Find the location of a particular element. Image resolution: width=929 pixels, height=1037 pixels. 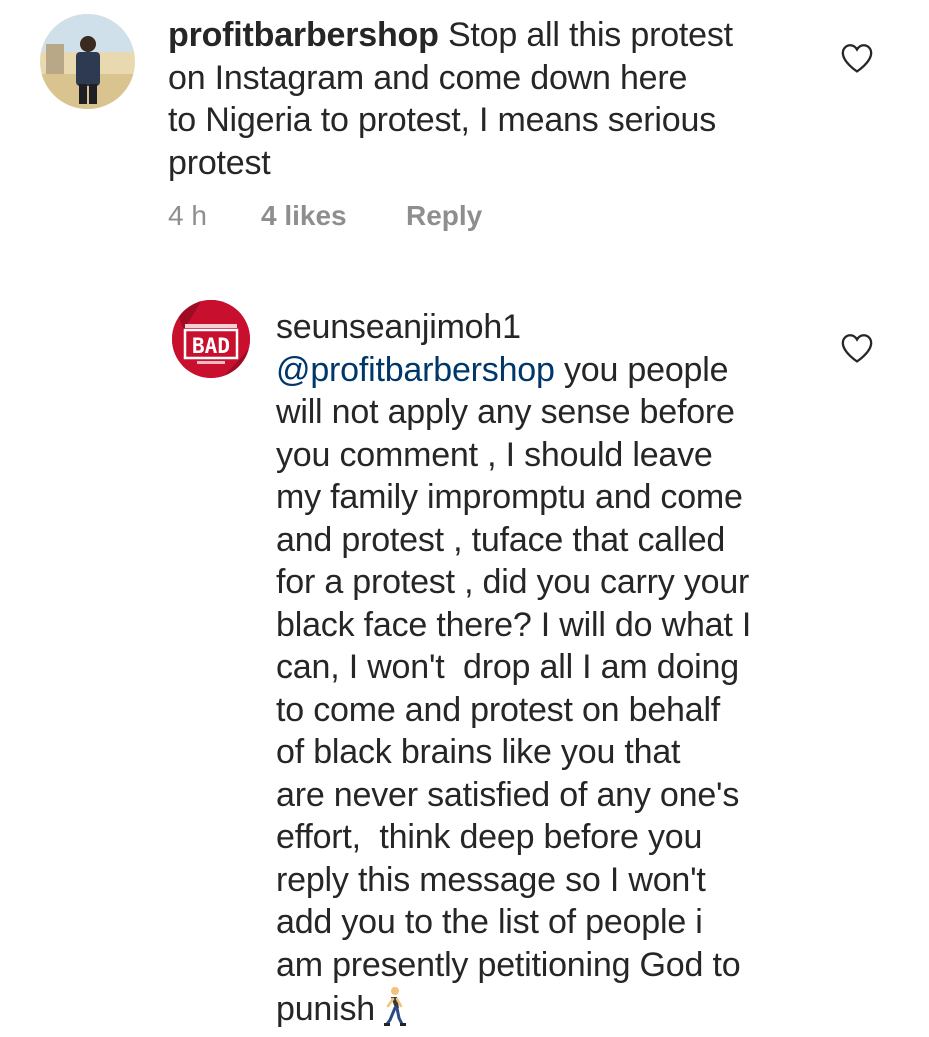

comment-meta: 4 h 4 likes Reply is located at coordinates (418, 217).